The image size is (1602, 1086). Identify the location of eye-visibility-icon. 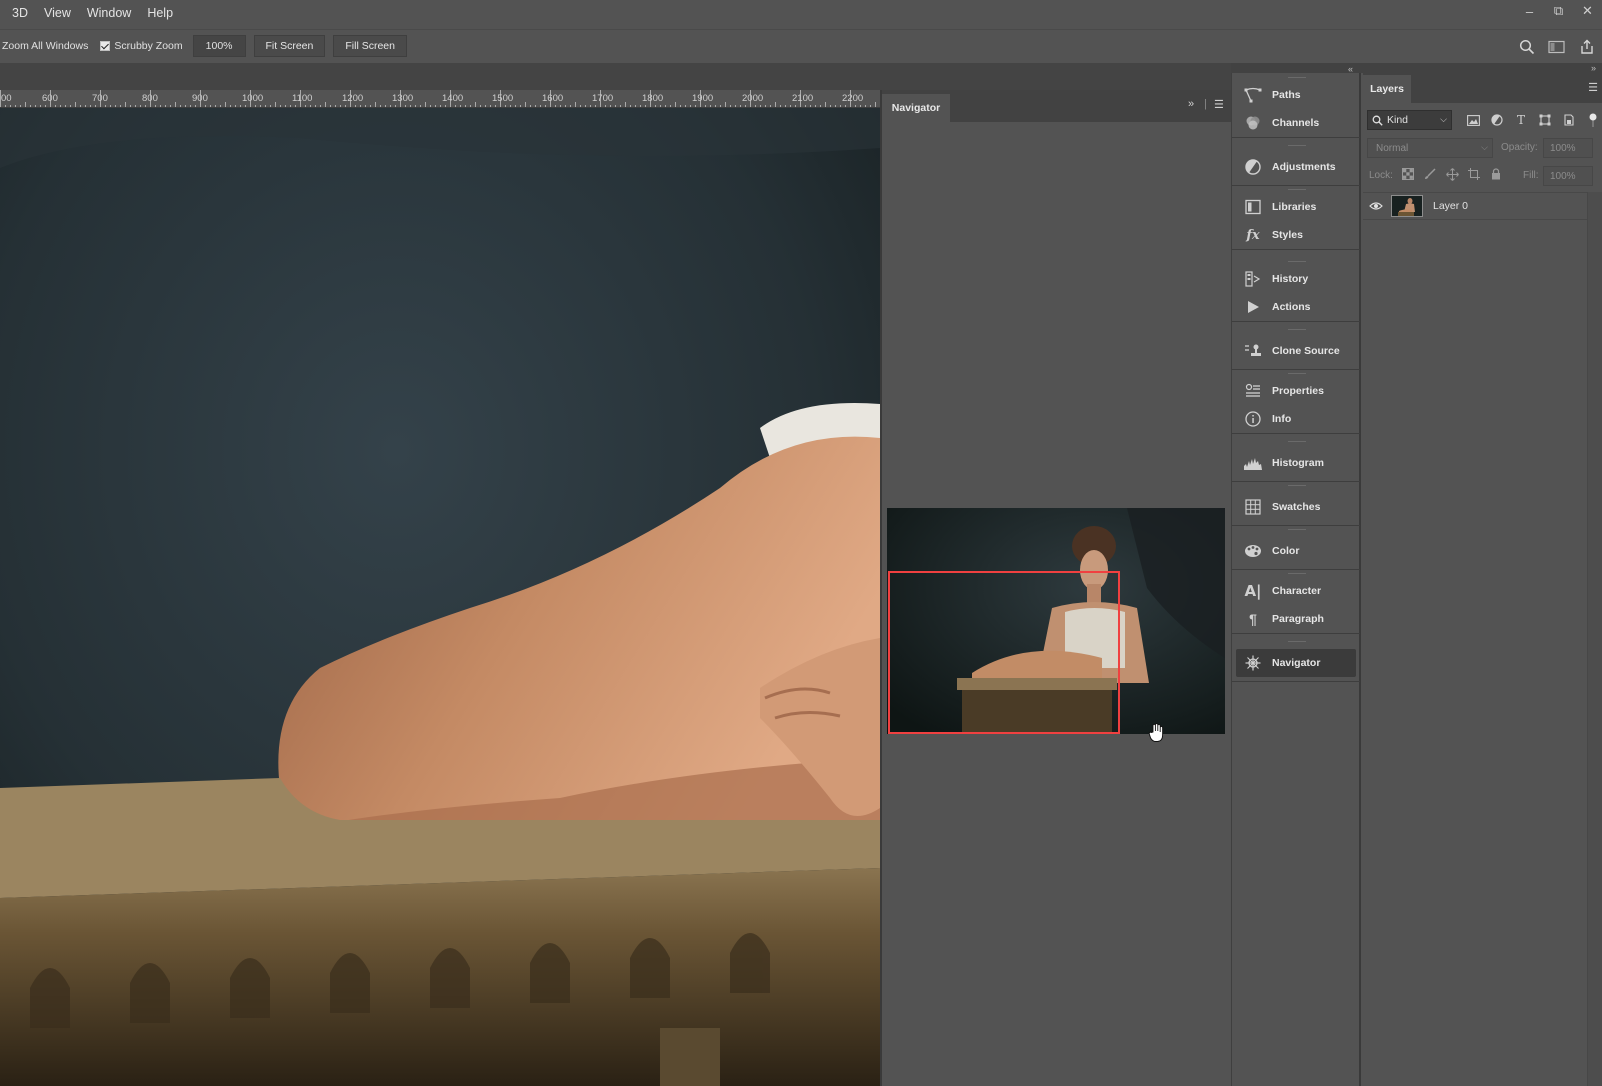
(1376, 206).